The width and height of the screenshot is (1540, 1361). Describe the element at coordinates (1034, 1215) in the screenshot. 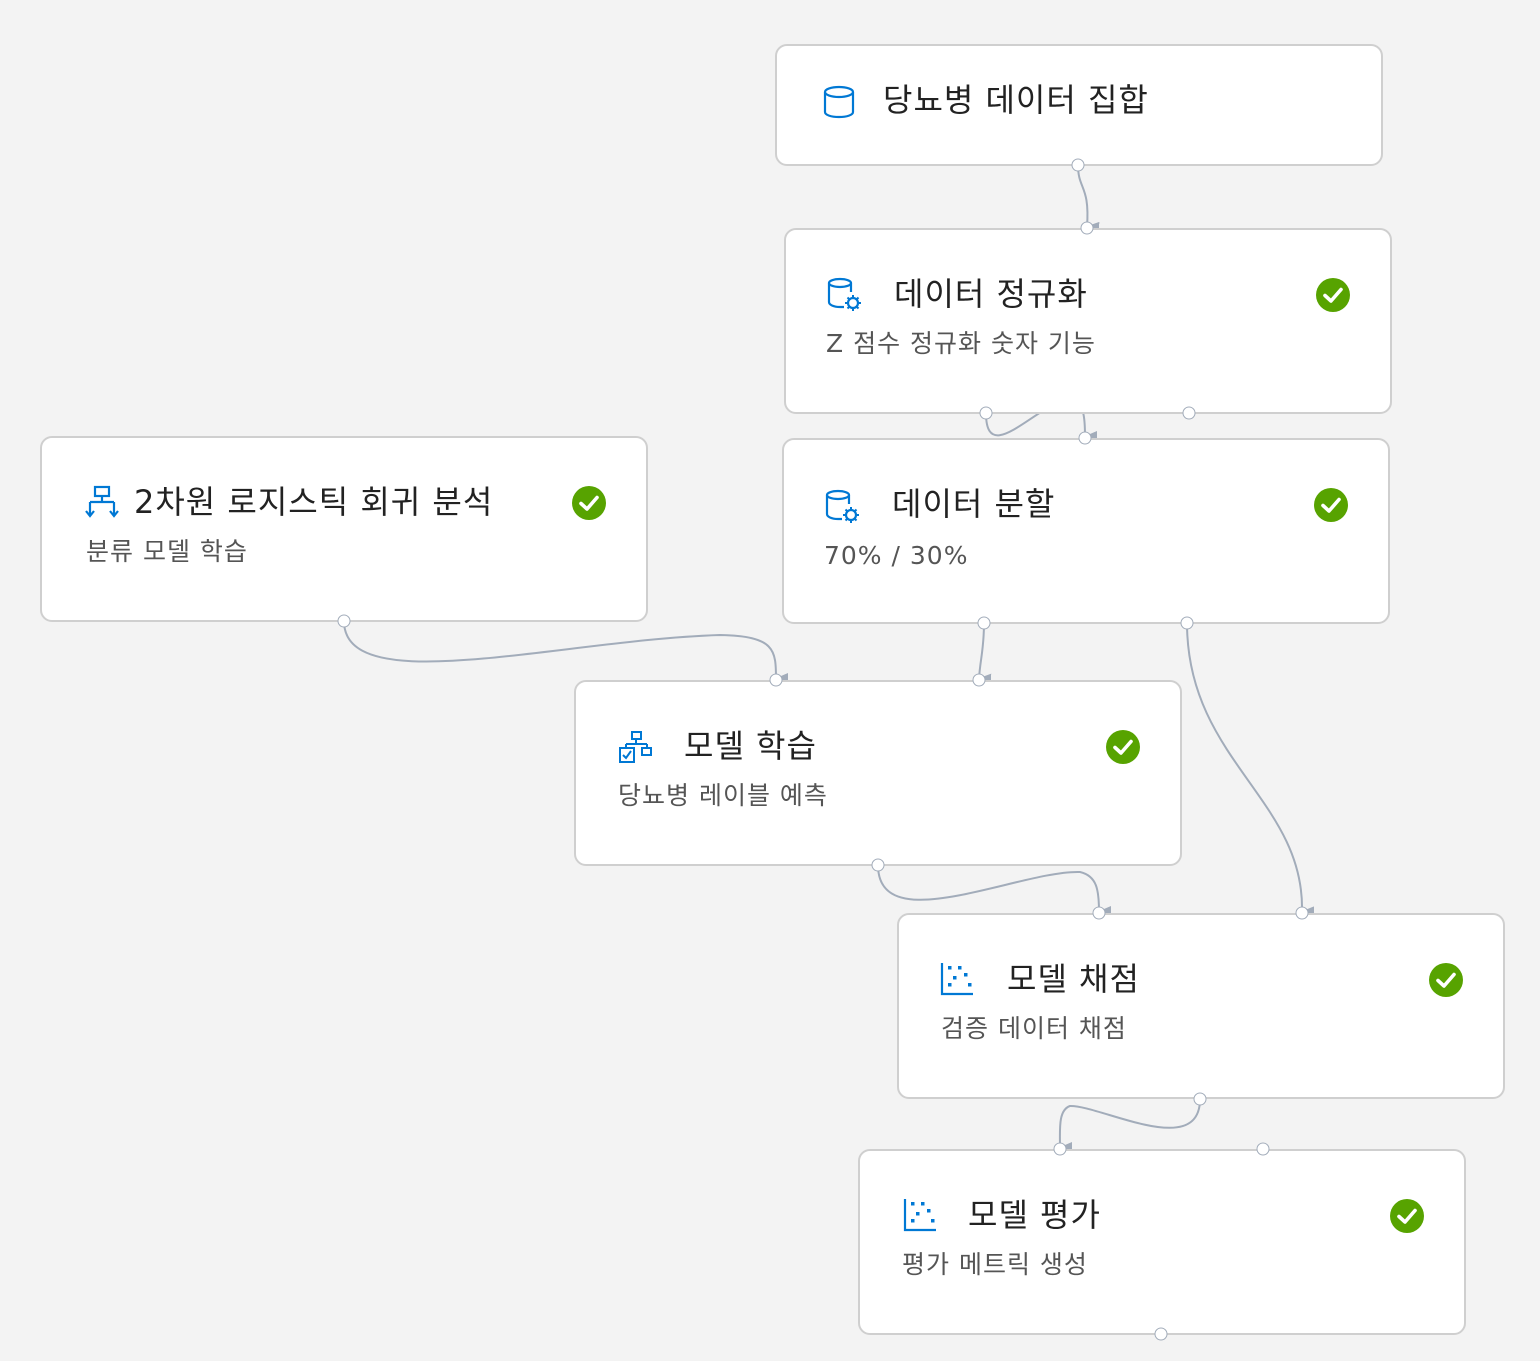

I see `node-title: 모델 평가` at that location.